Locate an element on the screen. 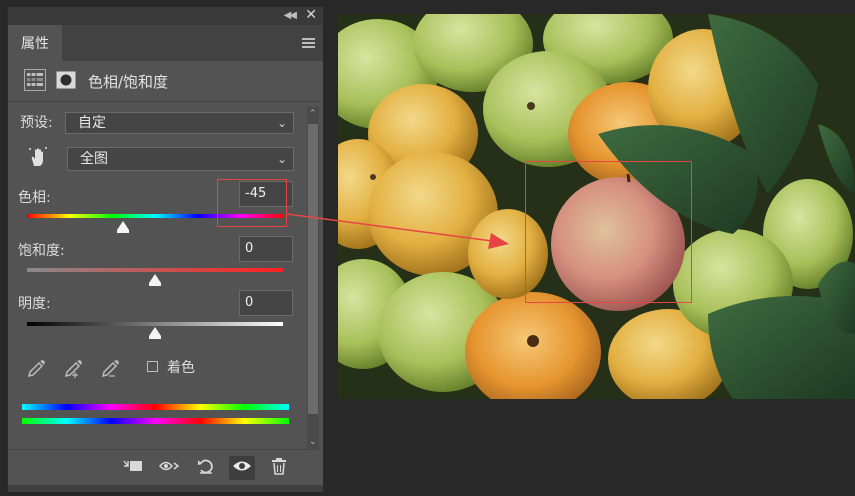 The image size is (855, 496). annotation-arrow is located at coordinates (397, 231).